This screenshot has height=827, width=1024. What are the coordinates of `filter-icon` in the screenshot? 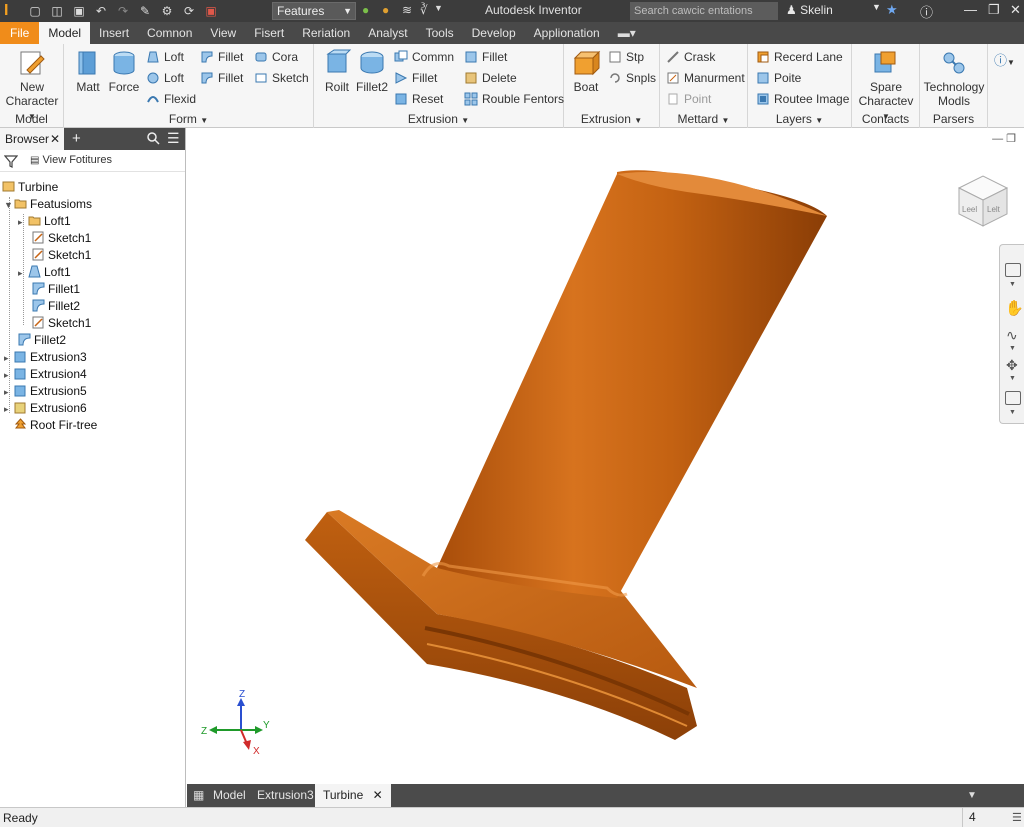 It's located at (11, 162).